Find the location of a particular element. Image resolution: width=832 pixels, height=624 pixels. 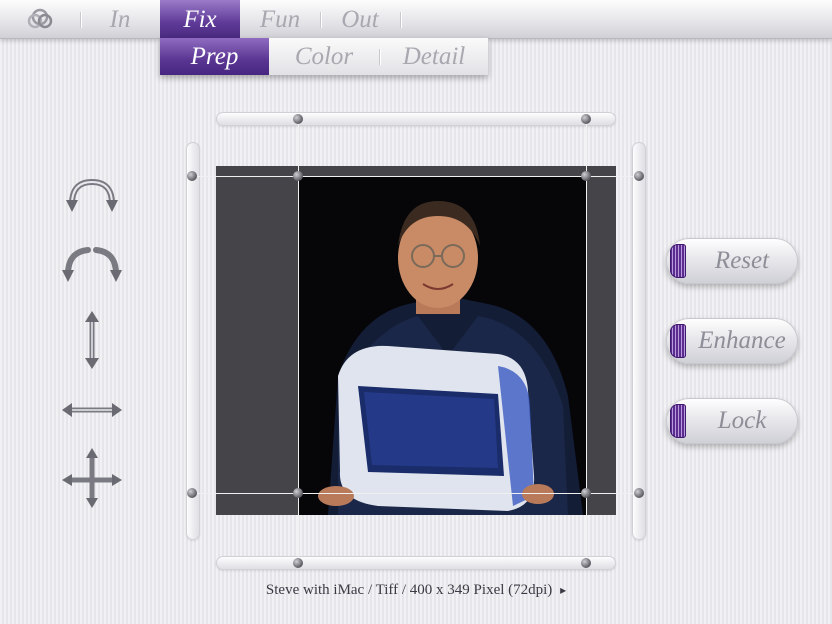

caption-arrow-icon: ▸ is located at coordinates (563, 590).